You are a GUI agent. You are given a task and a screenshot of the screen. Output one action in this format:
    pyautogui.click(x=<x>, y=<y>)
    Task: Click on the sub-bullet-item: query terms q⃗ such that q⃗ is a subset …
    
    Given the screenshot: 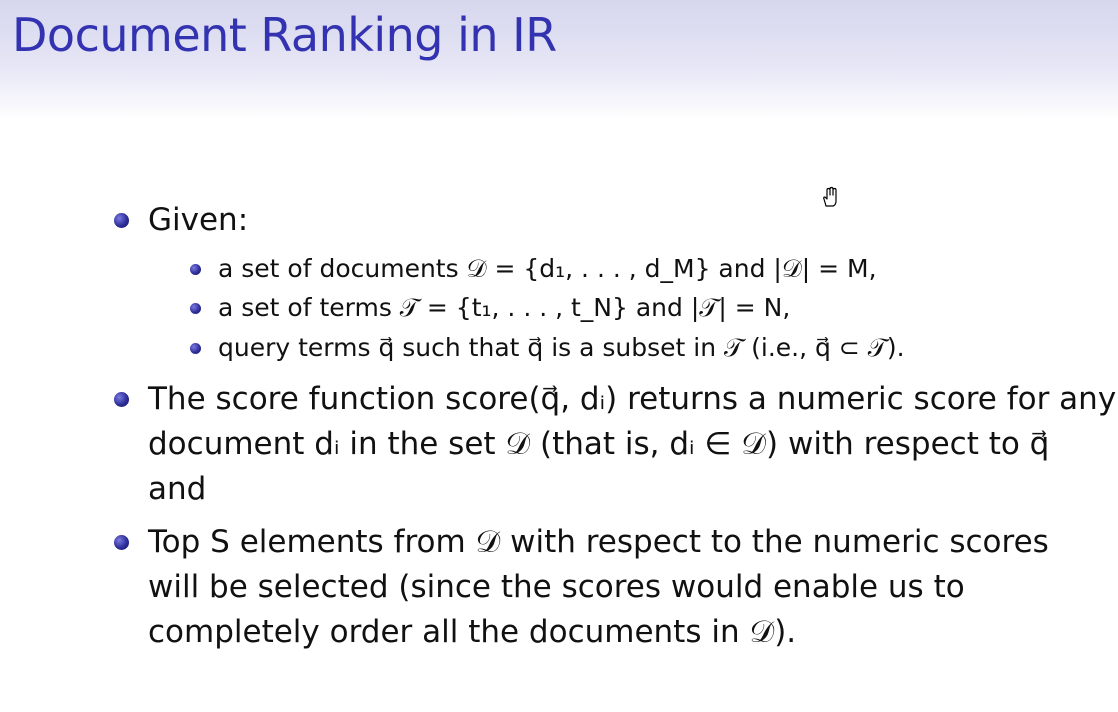 What is the action you would take?
    pyautogui.click(x=561, y=348)
    